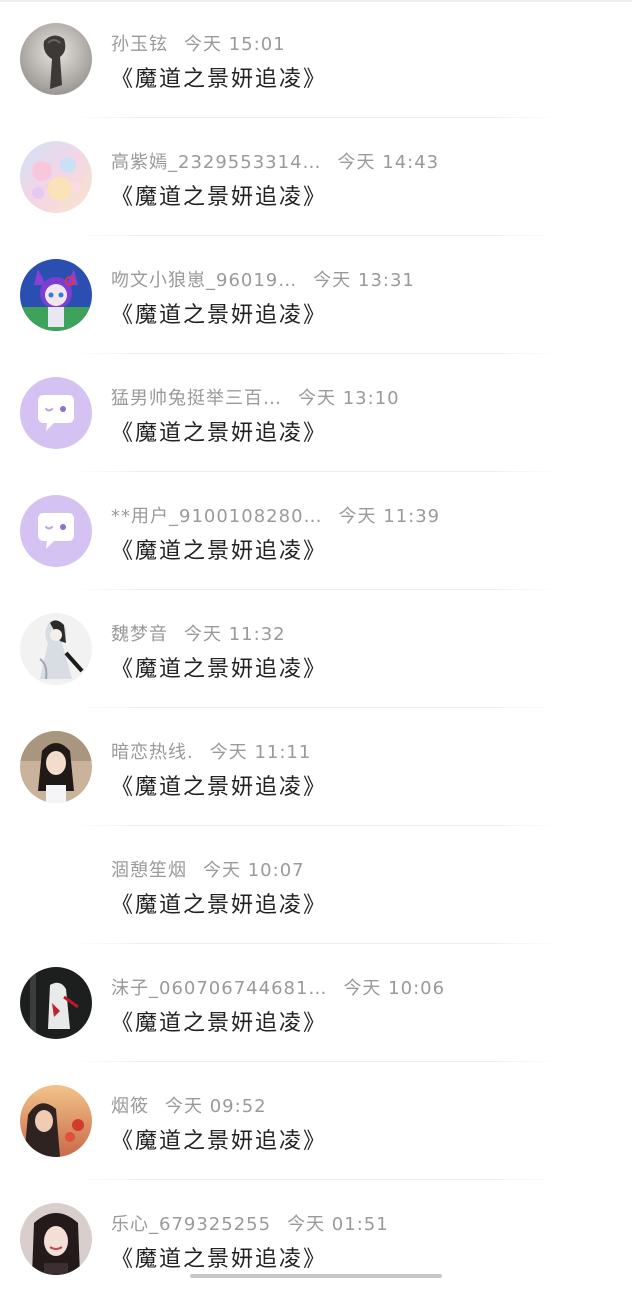  Describe the element at coordinates (316, 413) in the screenshot. I see `message-item: 猛男帅兔挺举三百… 今天 13:10 《魔道之景妍追凌》` at that location.